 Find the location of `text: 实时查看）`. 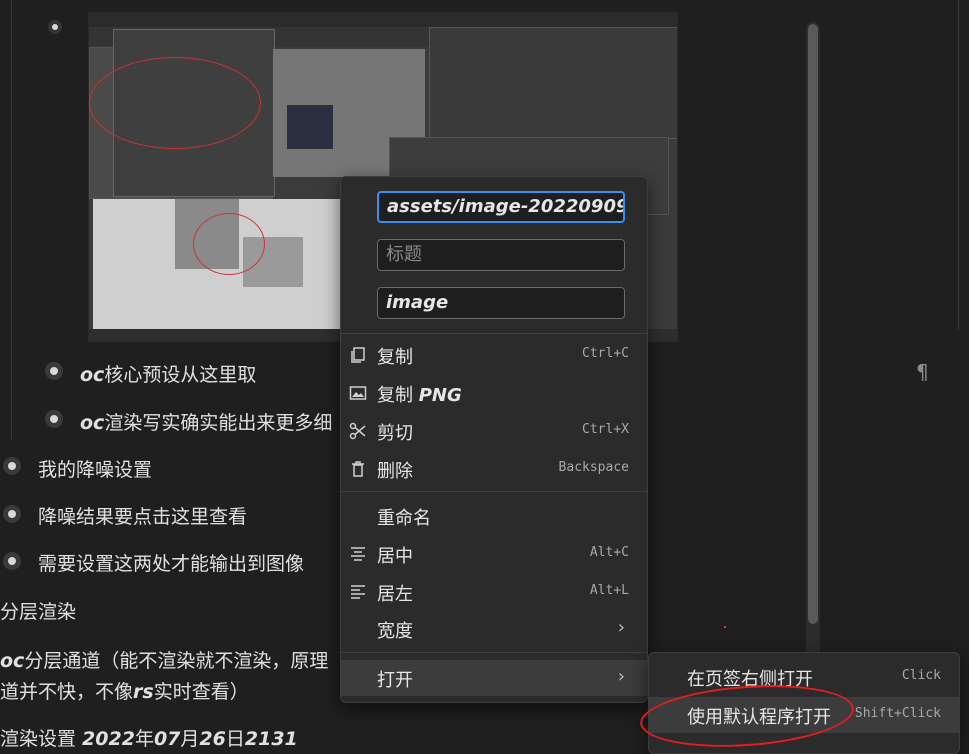

text: 实时查看） is located at coordinates (201, 692).